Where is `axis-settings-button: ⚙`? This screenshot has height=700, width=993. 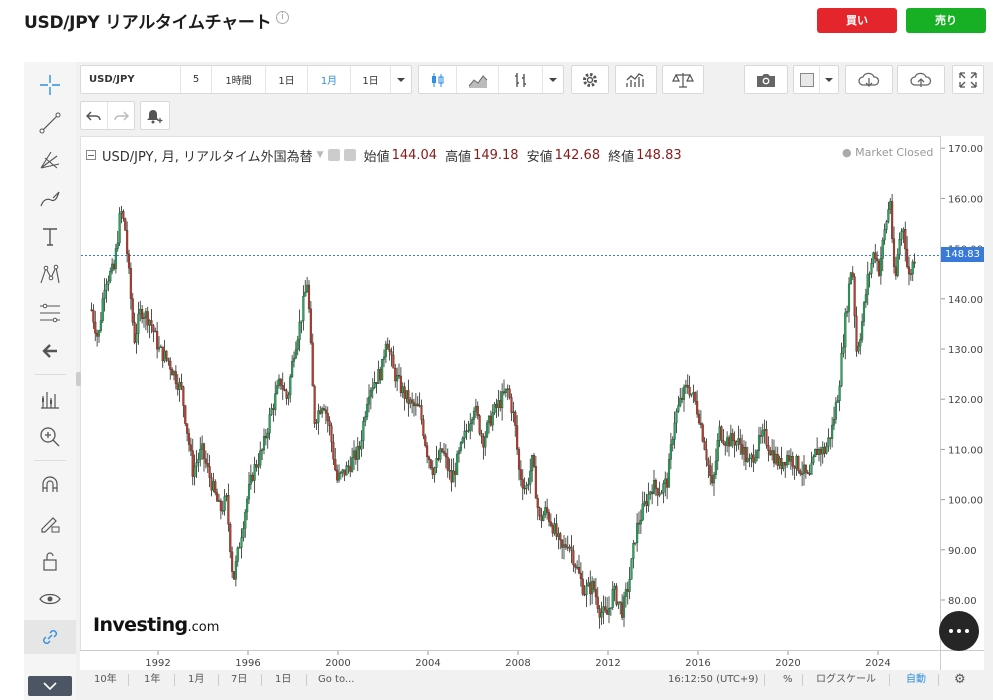 axis-settings-button: ⚙ is located at coordinates (960, 680).